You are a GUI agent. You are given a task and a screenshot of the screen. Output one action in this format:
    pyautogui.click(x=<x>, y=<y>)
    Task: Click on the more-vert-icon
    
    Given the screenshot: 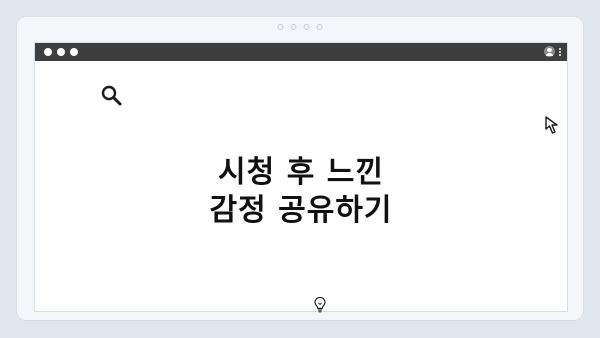 What is the action you would take?
    pyautogui.click(x=560, y=51)
    